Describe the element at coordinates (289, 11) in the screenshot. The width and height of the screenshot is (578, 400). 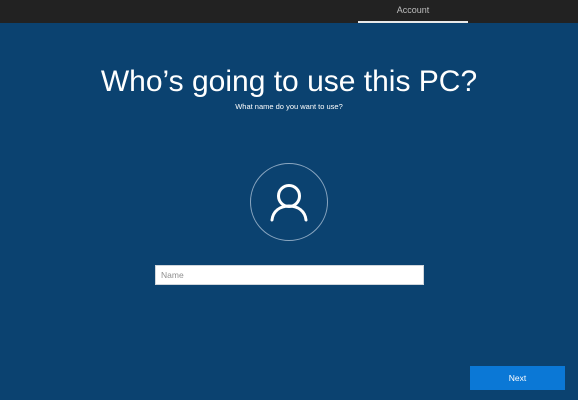
I see `top-bar: Account` at that location.